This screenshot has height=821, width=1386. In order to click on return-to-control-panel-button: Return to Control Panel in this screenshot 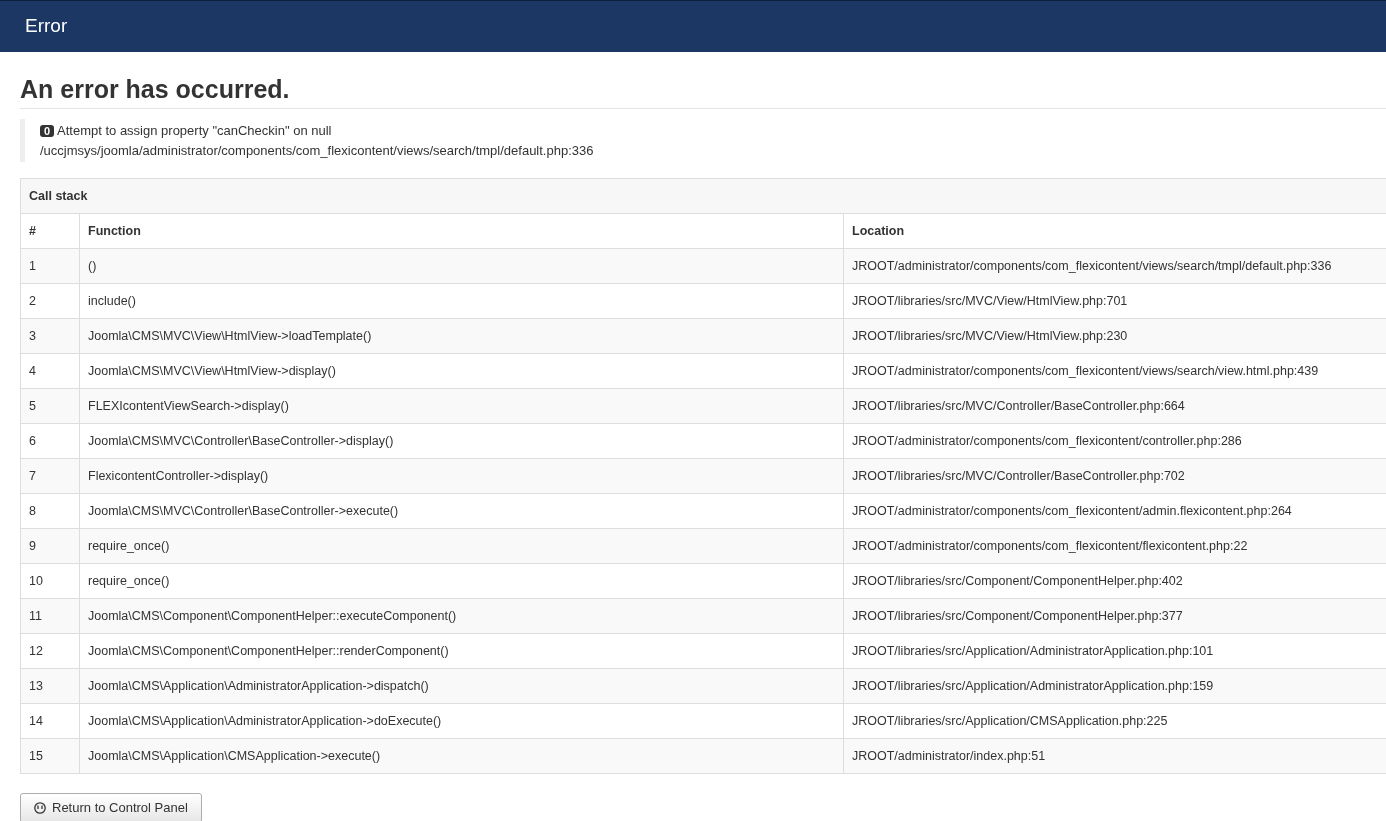, I will do `click(111, 807)`.